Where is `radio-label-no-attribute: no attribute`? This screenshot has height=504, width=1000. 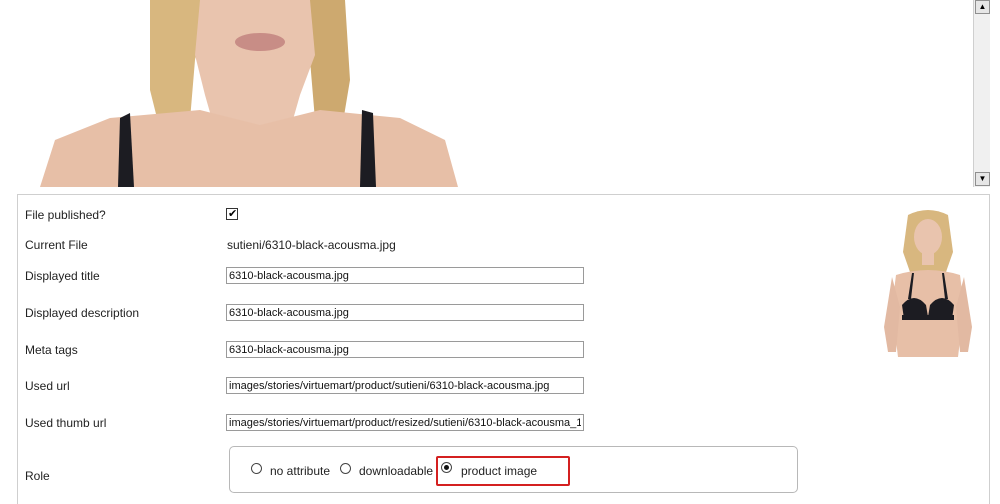 radio-label-no-attribute: no attribute is located at coordinates (300, 471).